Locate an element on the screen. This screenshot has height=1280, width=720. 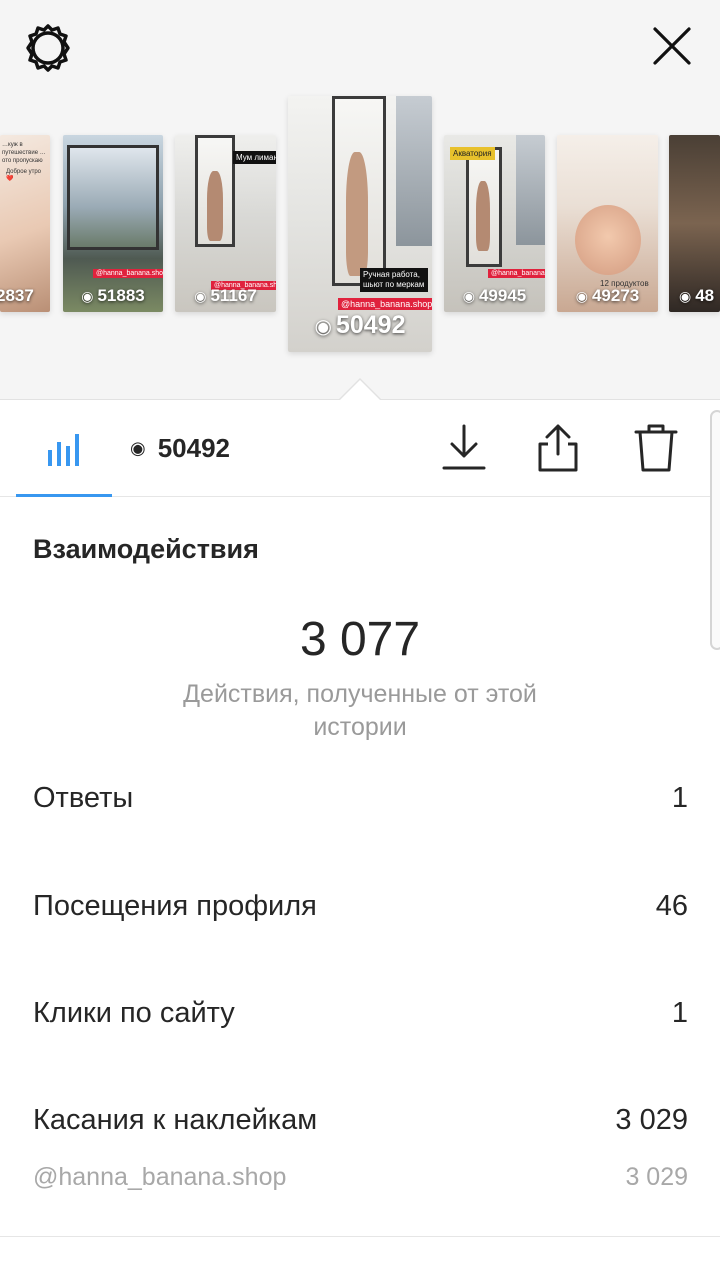
story-thumbnail: 12 продуктов ◉ 49273 is located at coordinates (607, 223).